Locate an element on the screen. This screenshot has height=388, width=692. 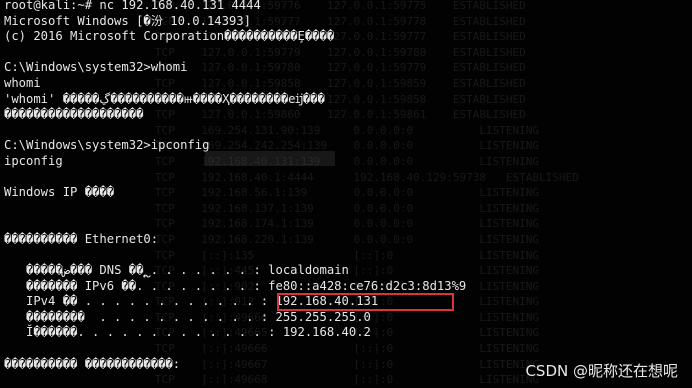
terminal-line: root@kali:~# nc 192.168.40.131 4444 is located at coordinates (132, 6).